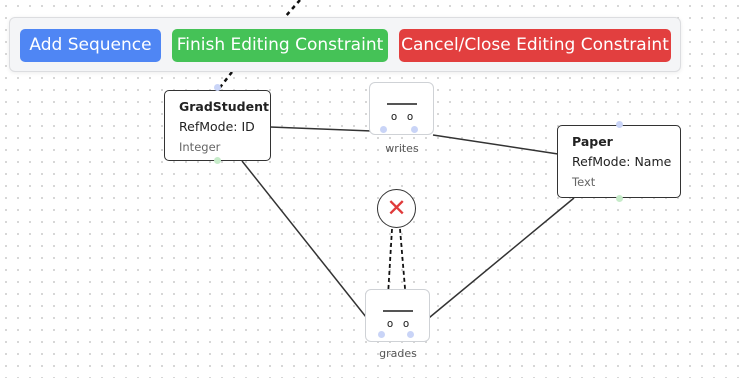 The width and height of the screenshot is (739, 378). Describe the element at coordinates (622, 161) in the screenshot. I see `entity-refmode: RefMode: Name` at that location.